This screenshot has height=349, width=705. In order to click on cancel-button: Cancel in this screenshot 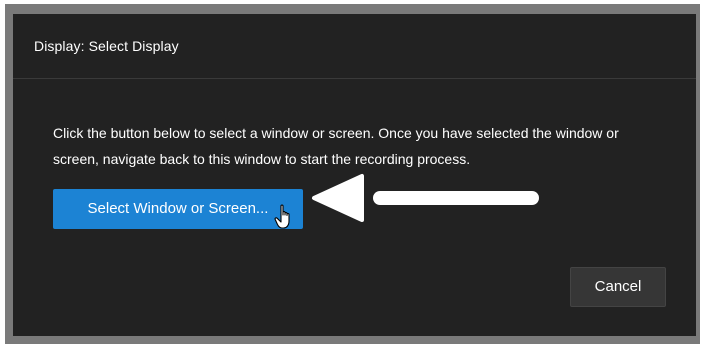, I will do `click(618, 287)`.